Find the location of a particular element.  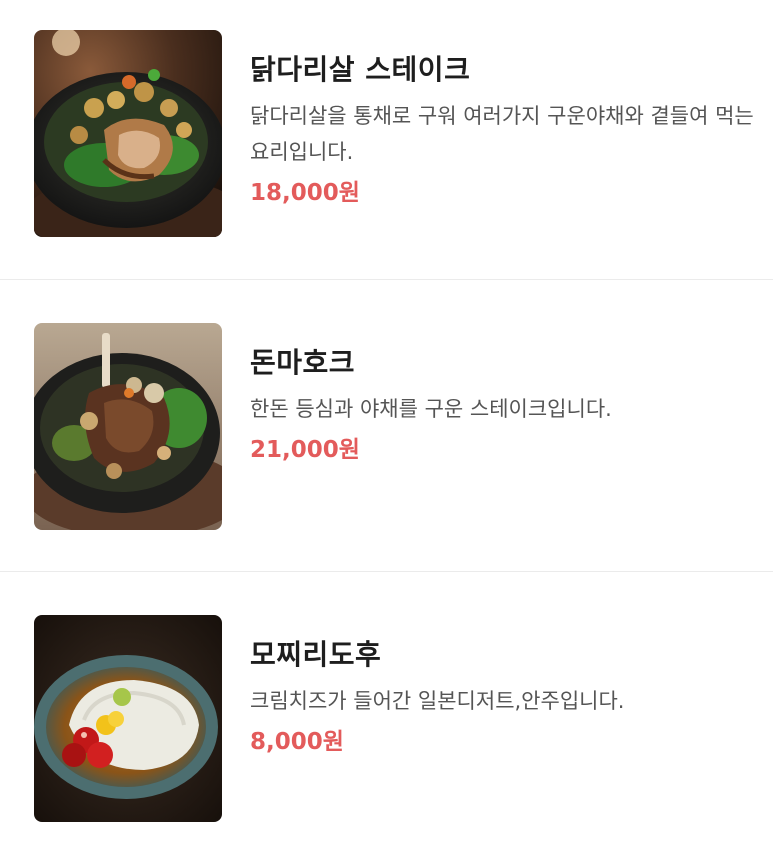

menu-item-name: 모찌리도후 is located at coordinates (316, 654).